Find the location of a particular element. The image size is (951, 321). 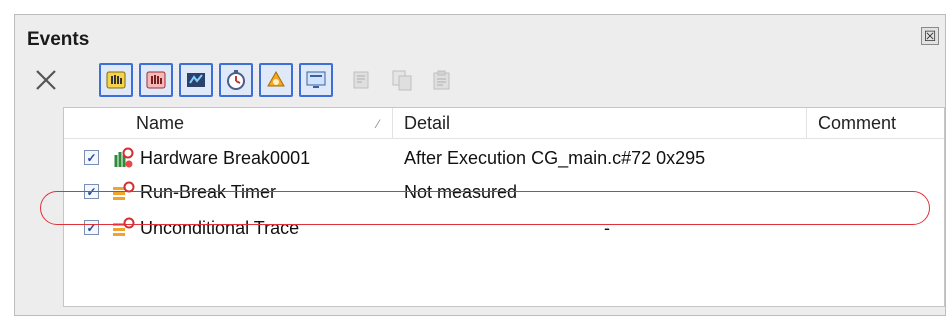

highlight-outline is located at coordinates (485, 208).